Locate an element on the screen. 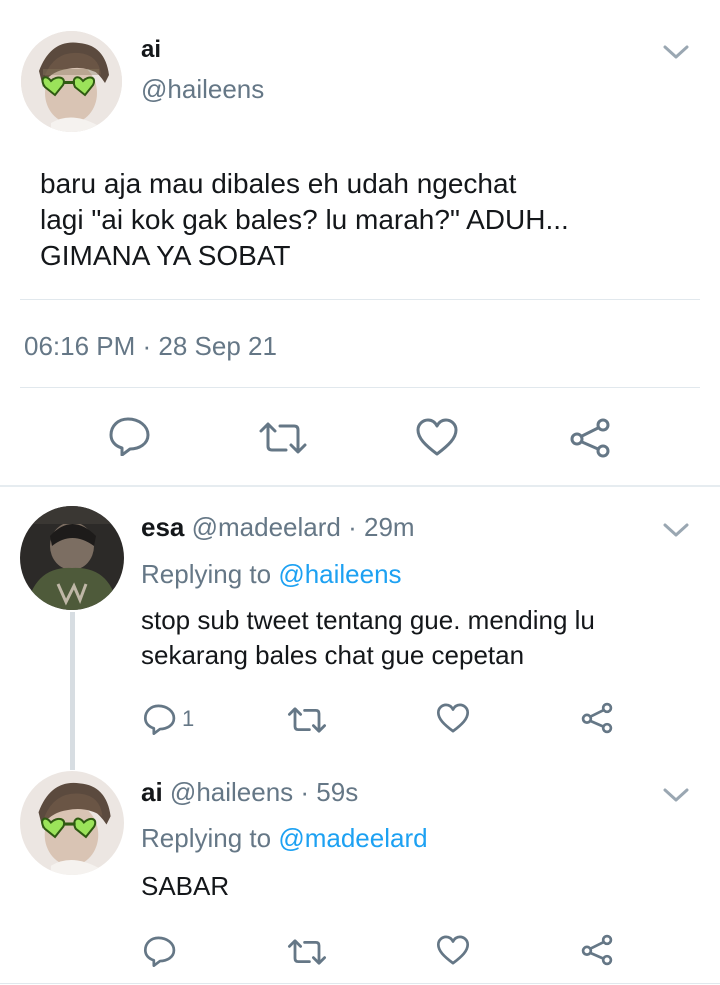 The image size is (720, 985). reply-count: 1 is located at coordinates (188, 718).